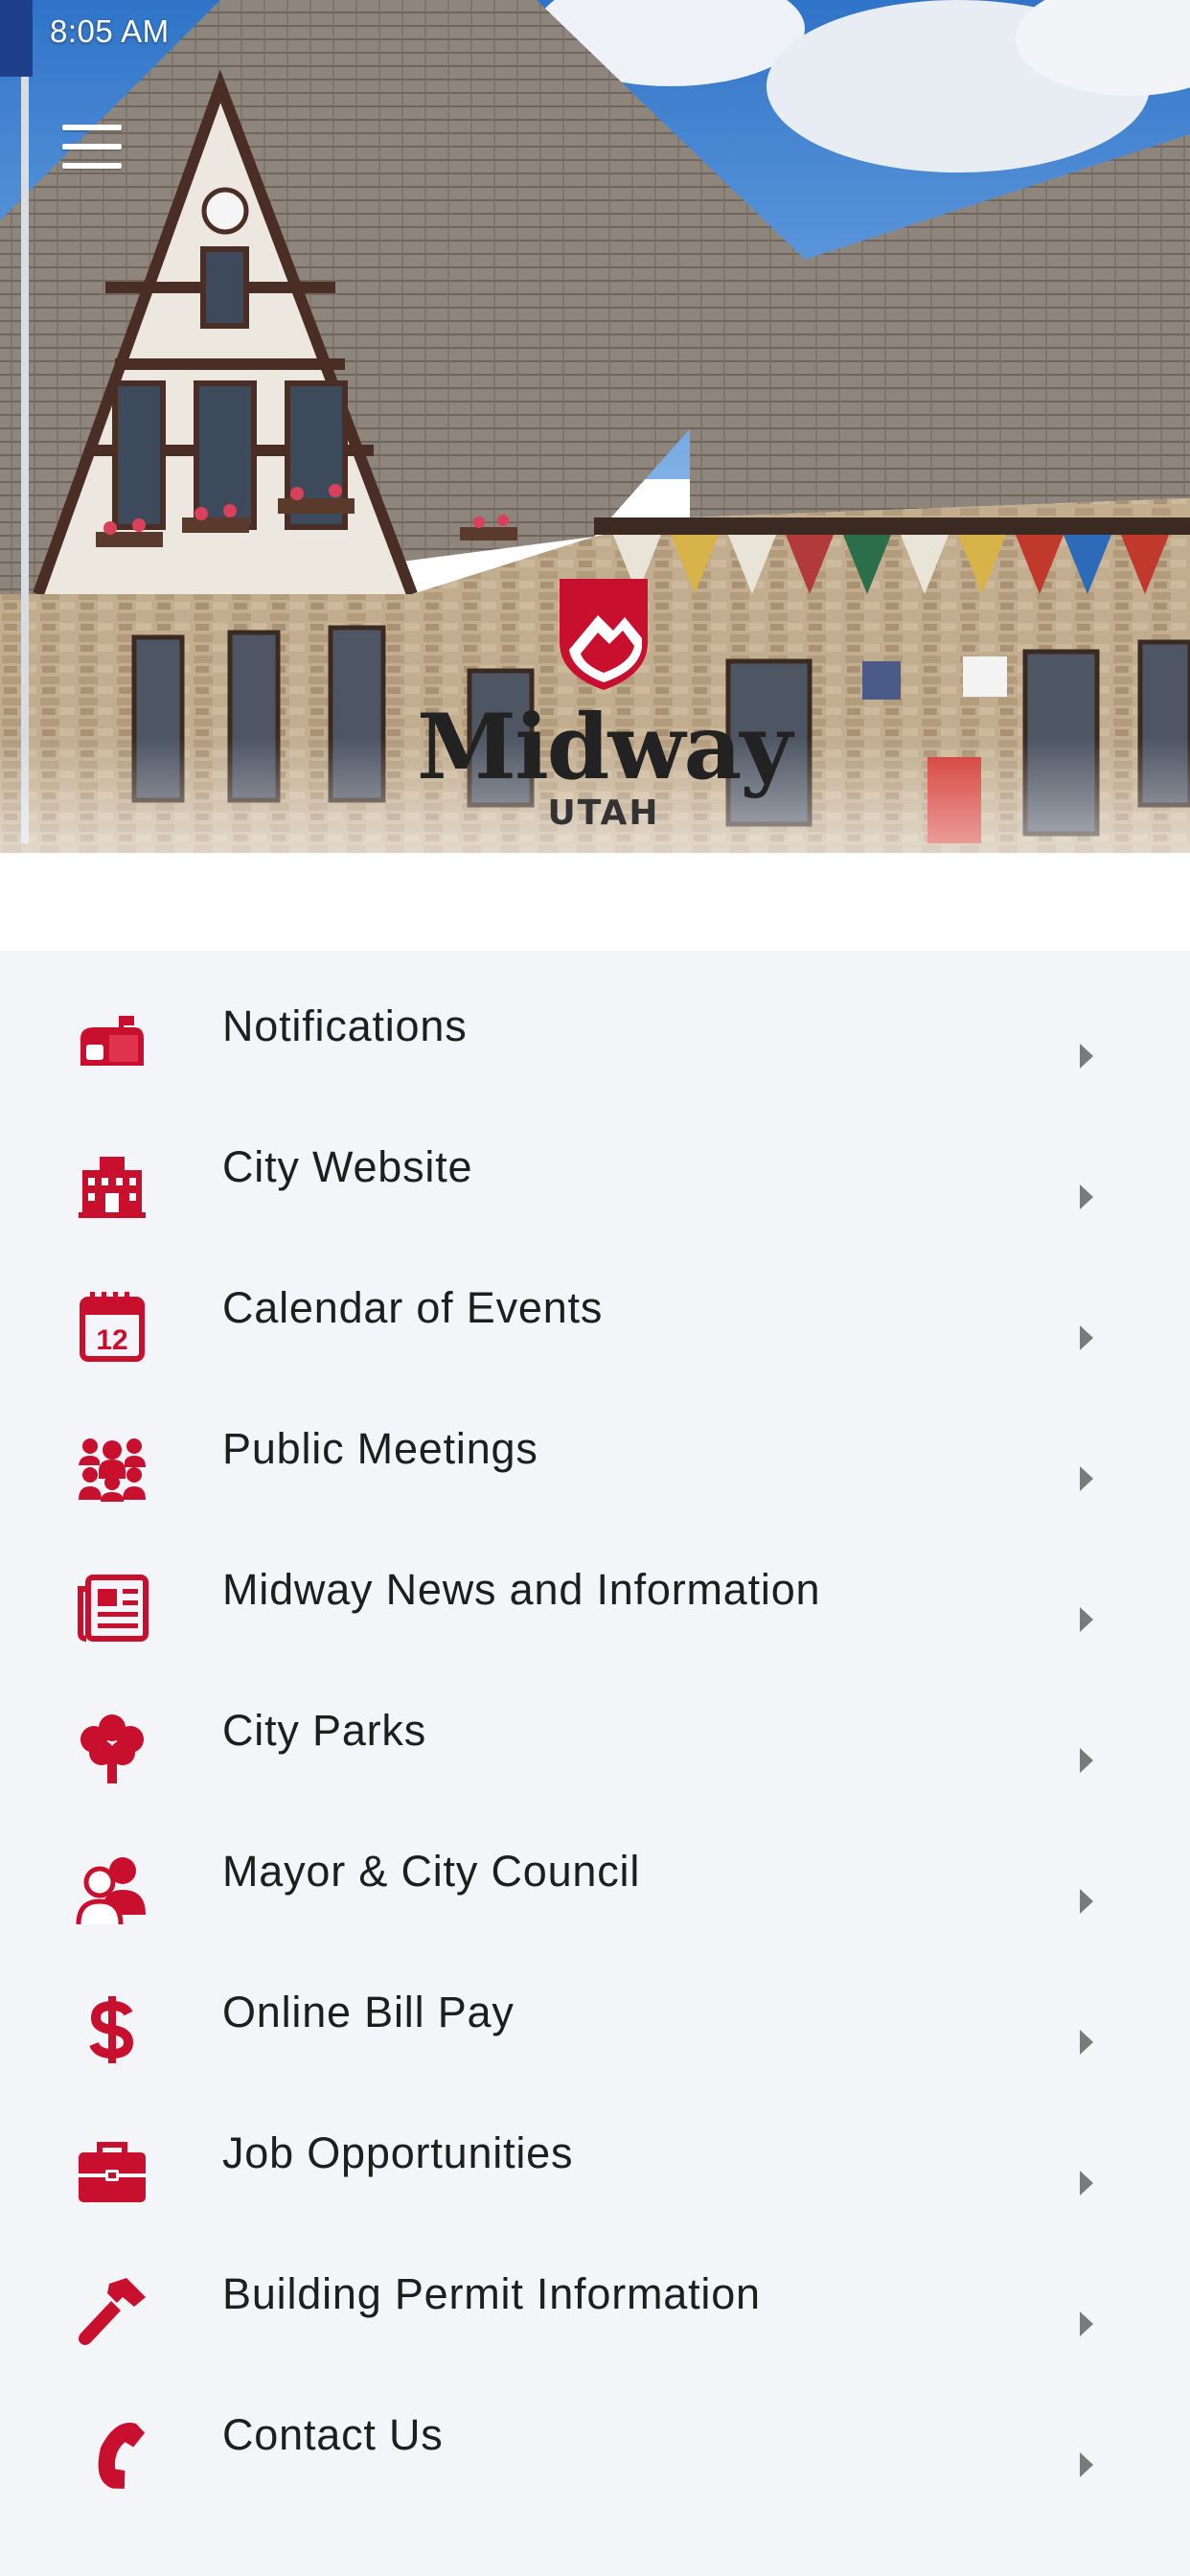 The height and width of the screenshot is (2576, 1190). I want to click on menu-item-online-bill-pay: Online Bill Pay, so click(595, 2020).